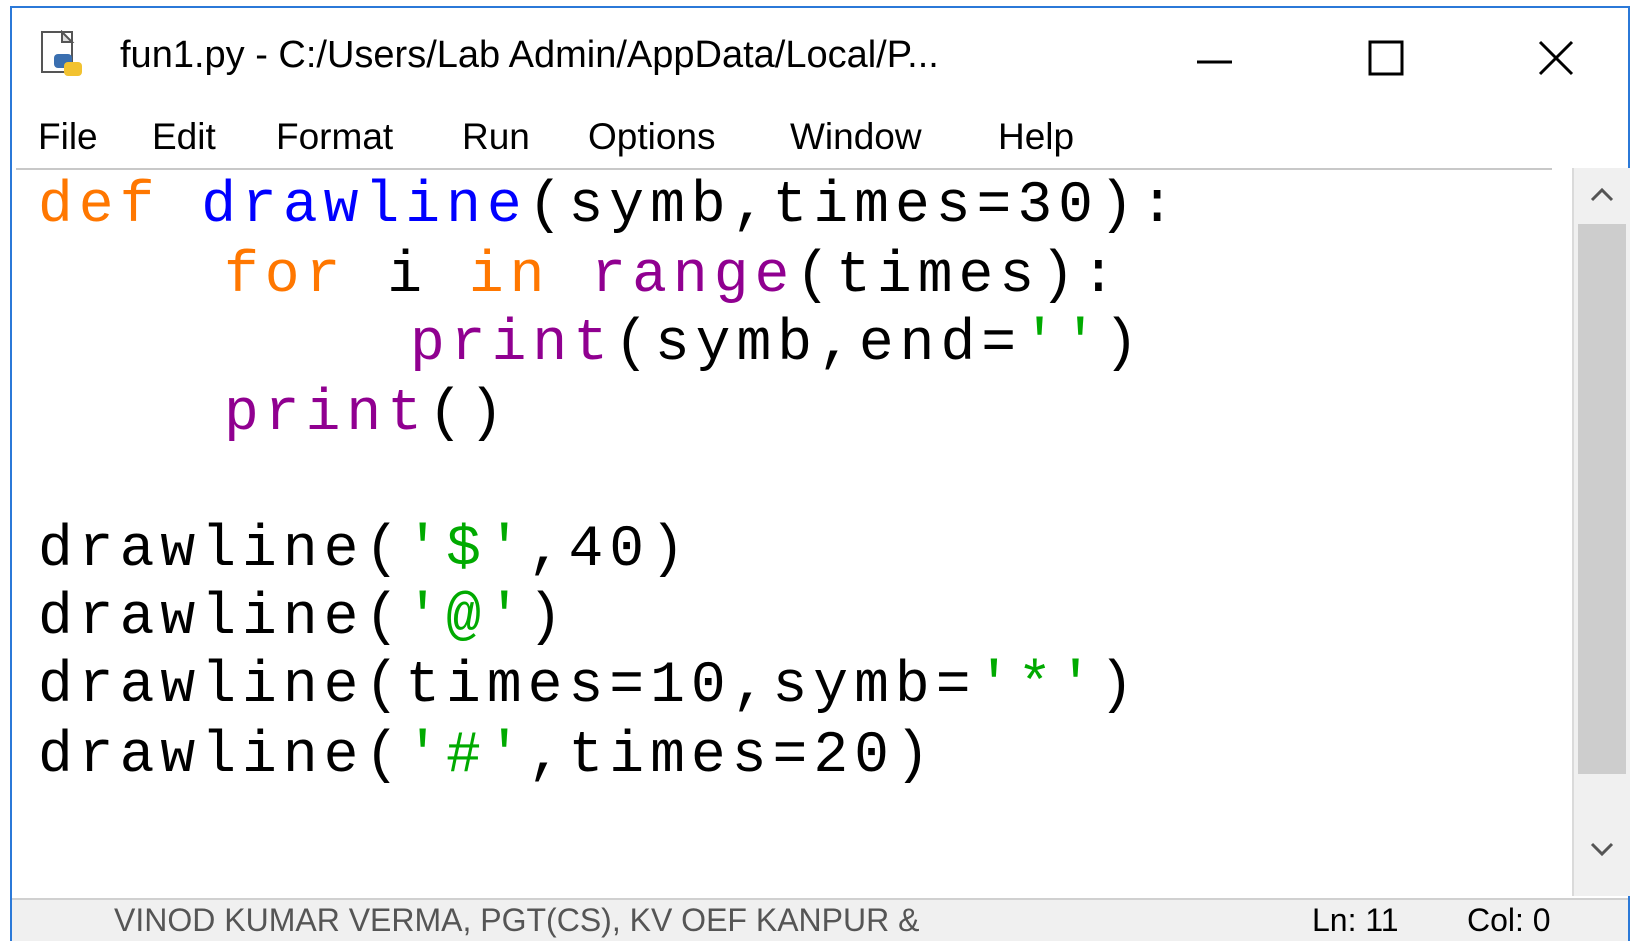 This screenshot has width=1636, height=945. I want to click on menu-file: File, so click(68, 137).